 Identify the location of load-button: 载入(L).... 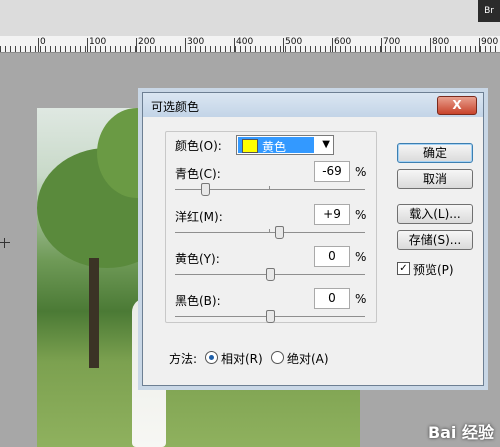
(435, 214).